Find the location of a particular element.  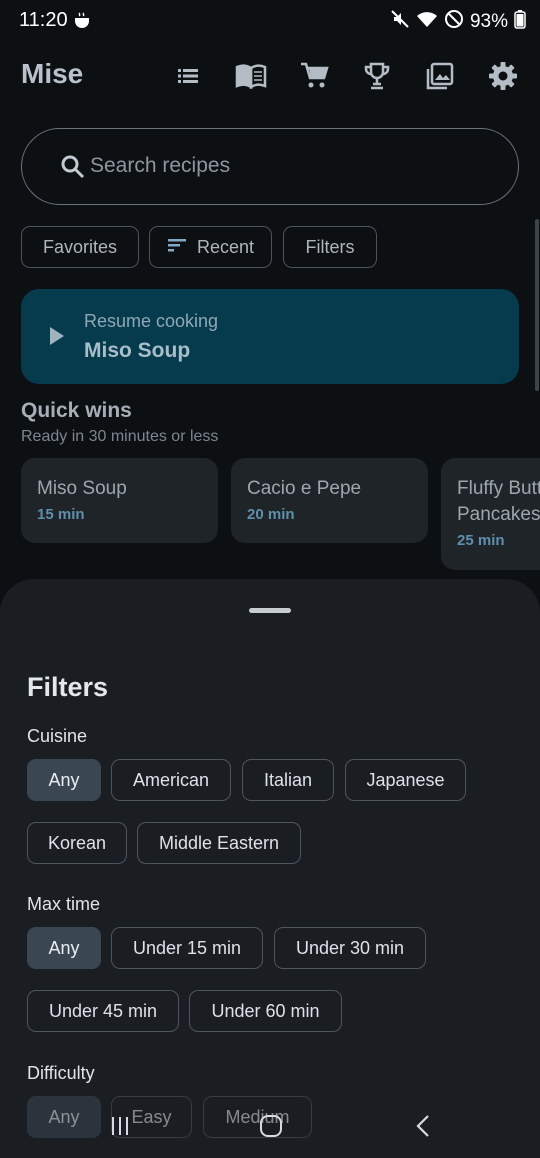

sheet-drag-handle is located at coordinates (270, 610).